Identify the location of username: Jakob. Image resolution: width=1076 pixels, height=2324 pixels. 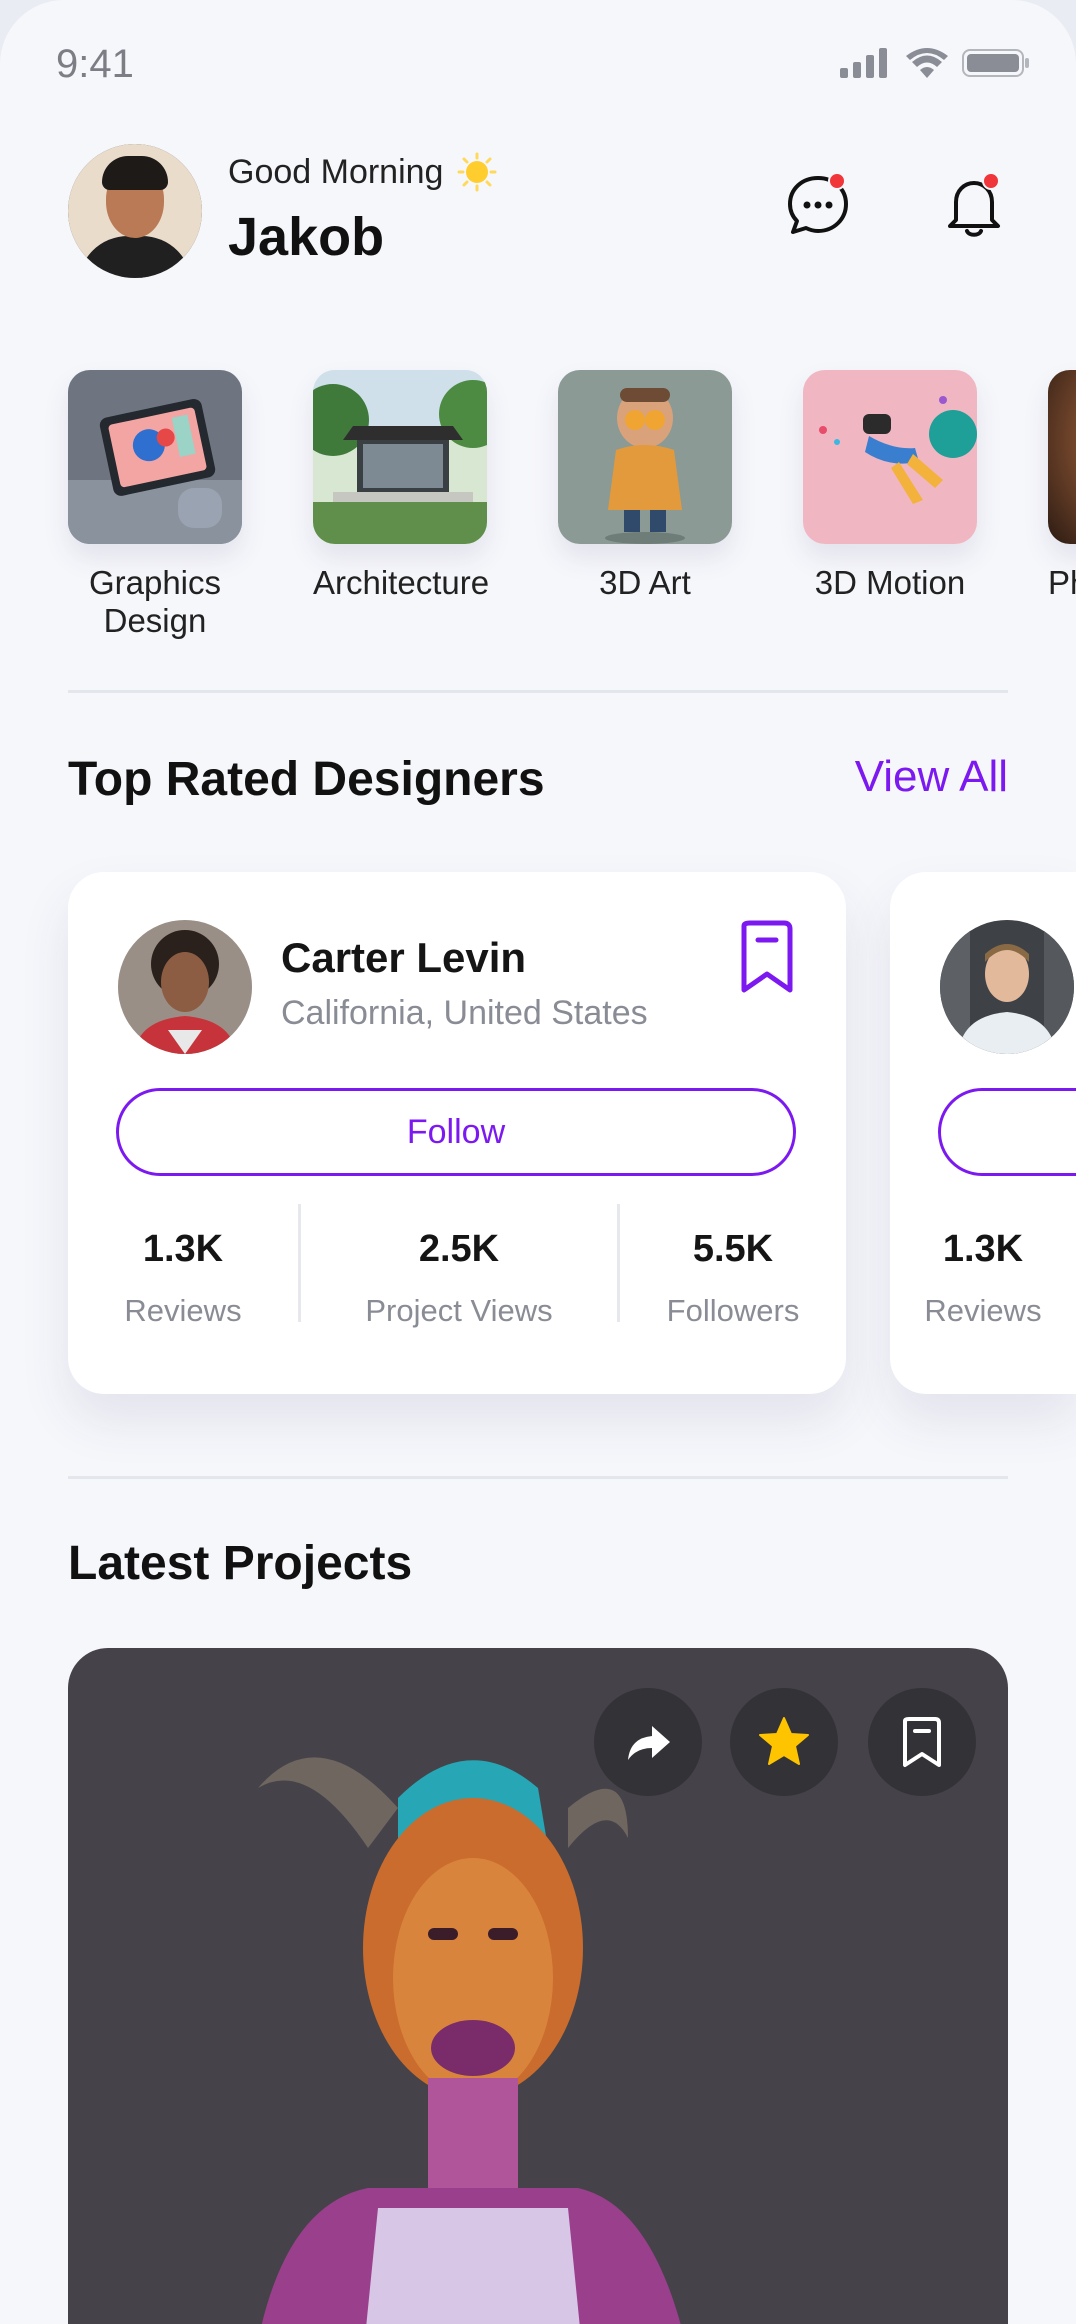
(306, 237).